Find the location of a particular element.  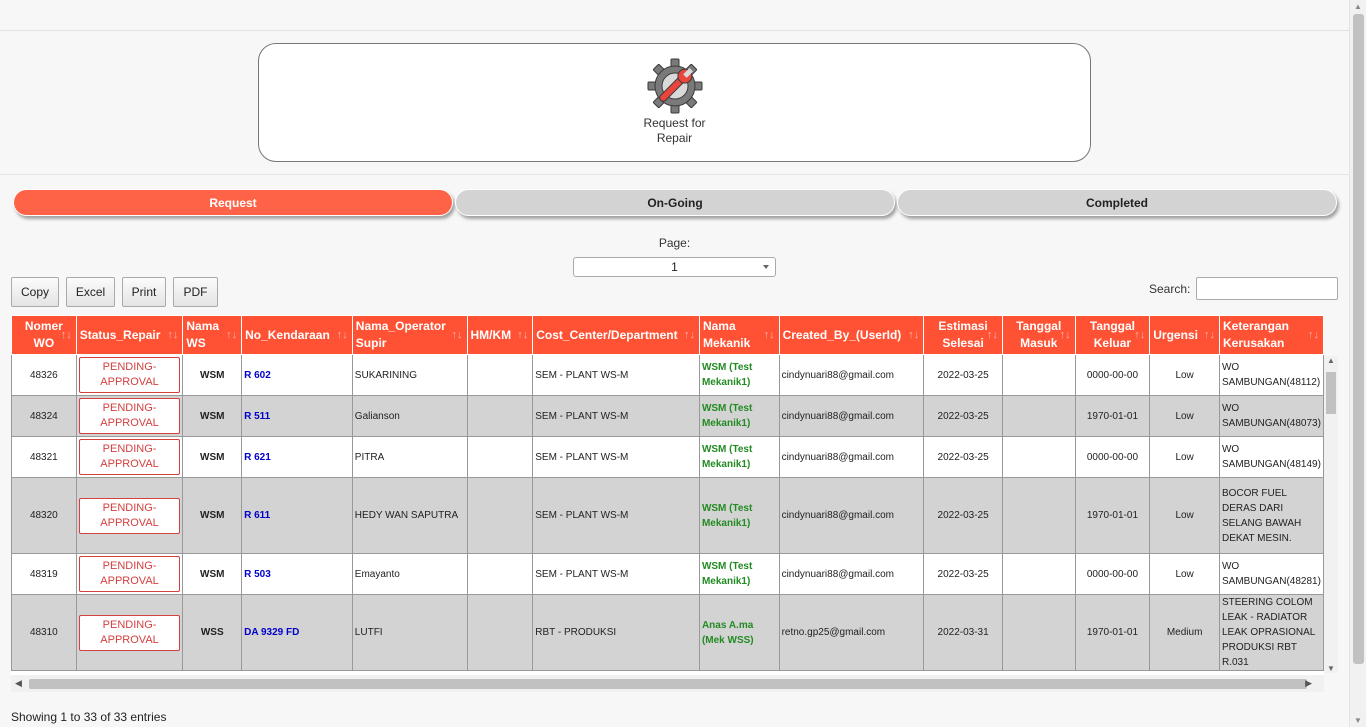

column-header-keterangan: Keterangan Kerusakan ↑↓ is located at coordinates (1271, 335).